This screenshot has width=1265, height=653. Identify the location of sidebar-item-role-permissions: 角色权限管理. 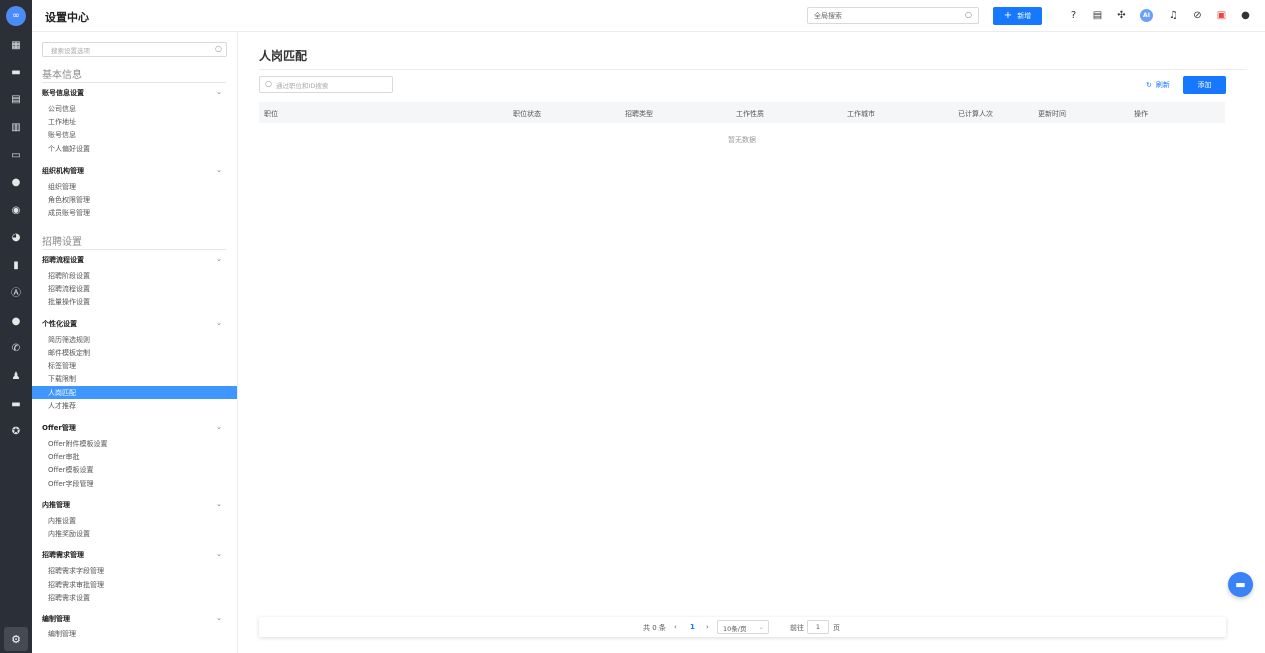
(69, 200).